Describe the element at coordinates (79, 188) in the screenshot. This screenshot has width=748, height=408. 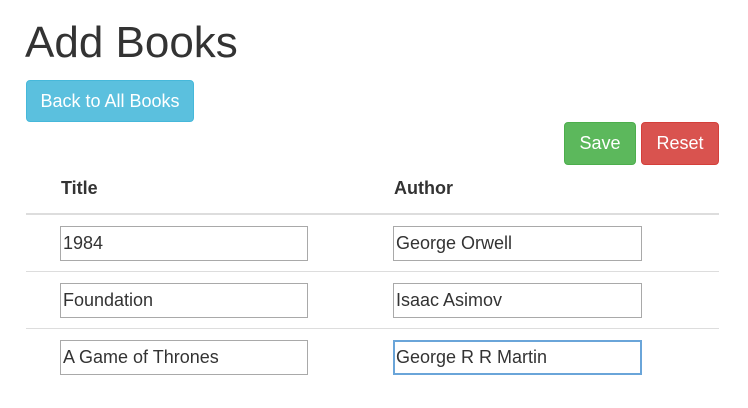
I see `column-header-title: Title` at that location.